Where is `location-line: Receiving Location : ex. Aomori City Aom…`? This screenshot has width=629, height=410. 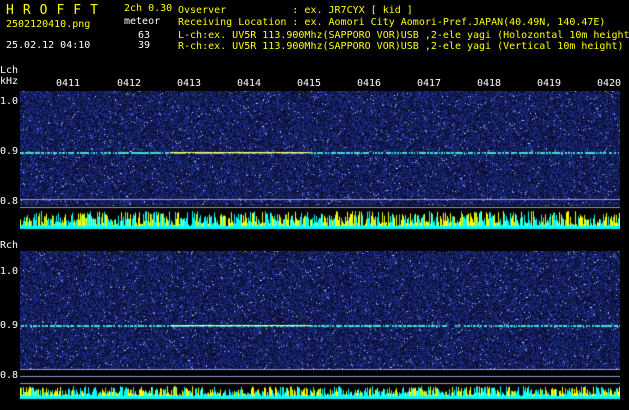
location-line: Receiving Location : ex. Aomori City Aom… is located at coordinates (392, 22).